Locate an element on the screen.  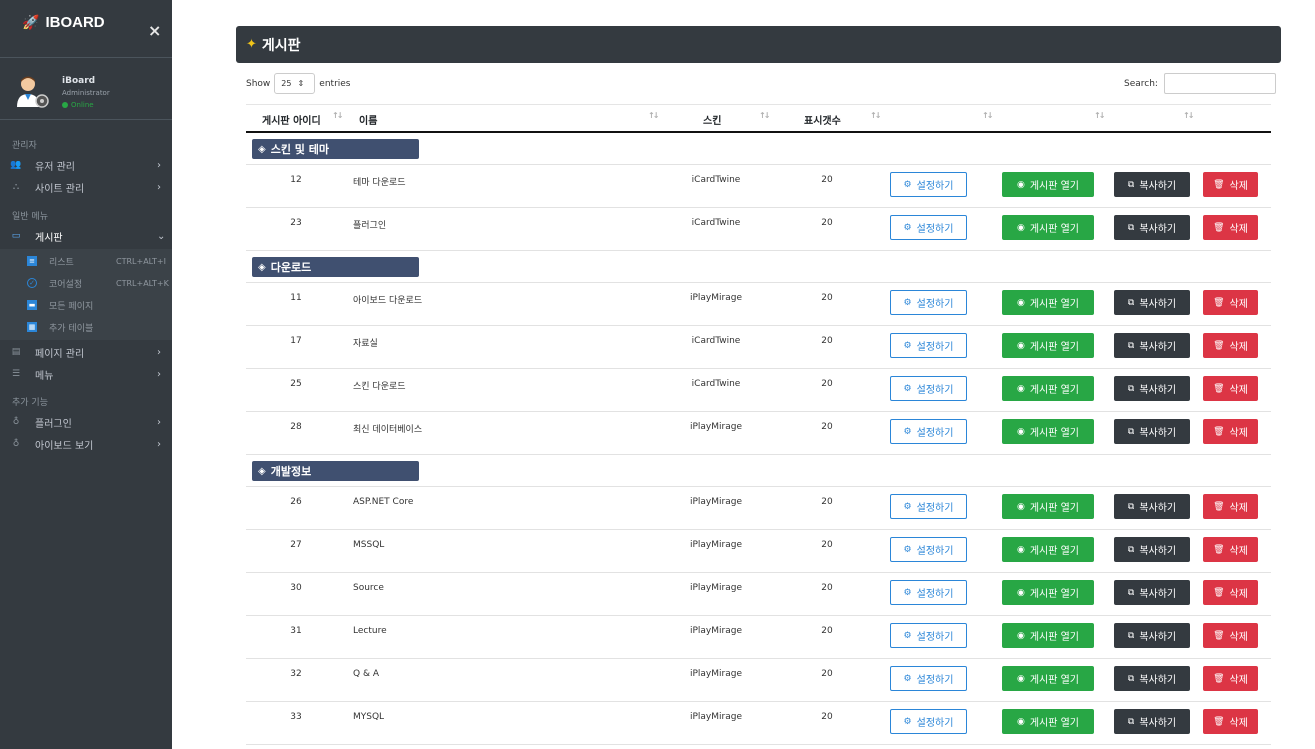
check-circle-icon: ✓ is located at coordinates (32, 283).